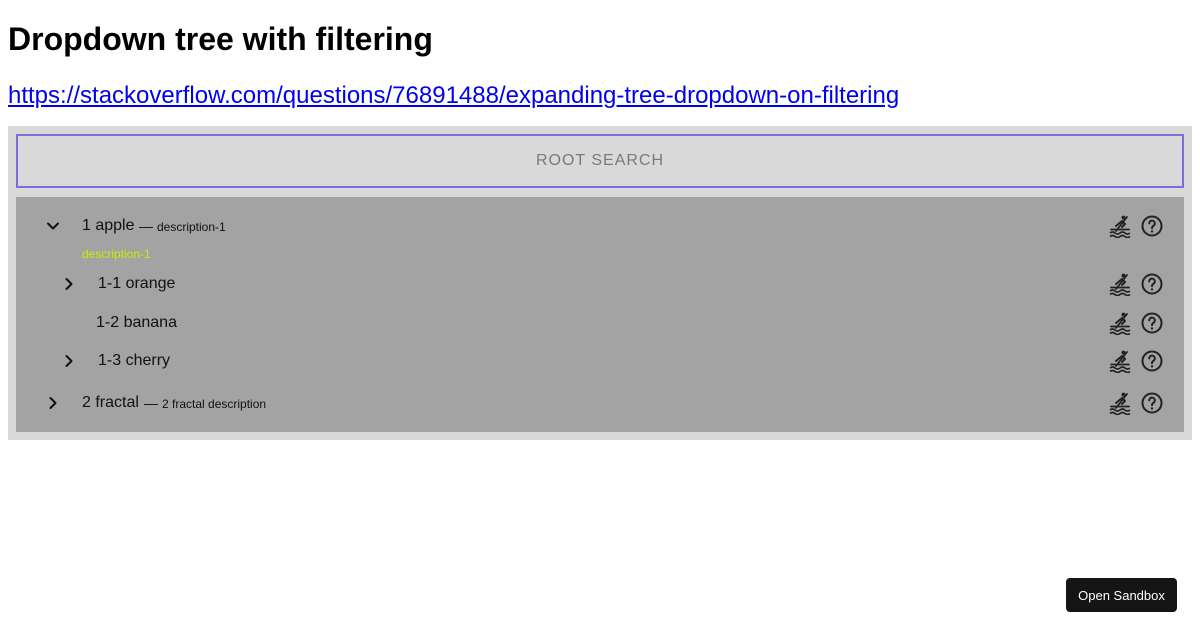 Image resolution: width=1200 pixels, height=630 pixels. Describe the element at coordinates (191, 227) in the screenshot. I see `node-description: description-1` at that location.